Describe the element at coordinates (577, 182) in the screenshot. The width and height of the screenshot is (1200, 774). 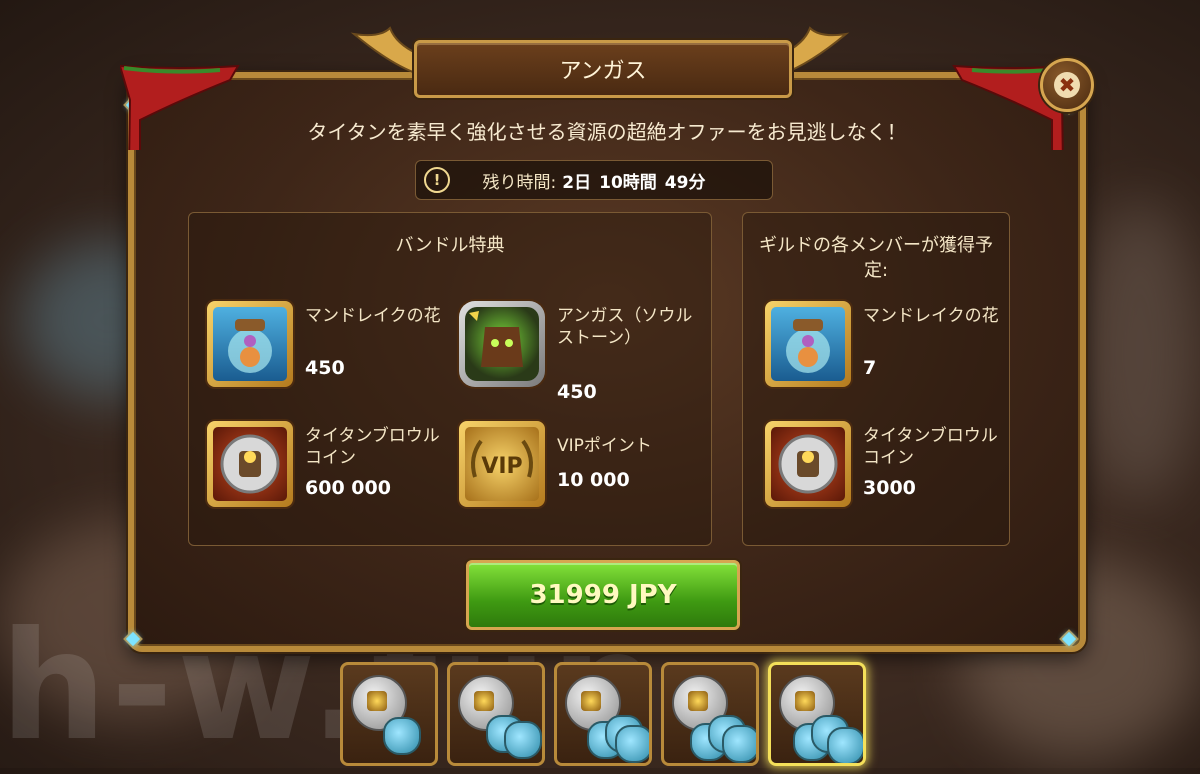
I see `timer-days: 2日` at that location.